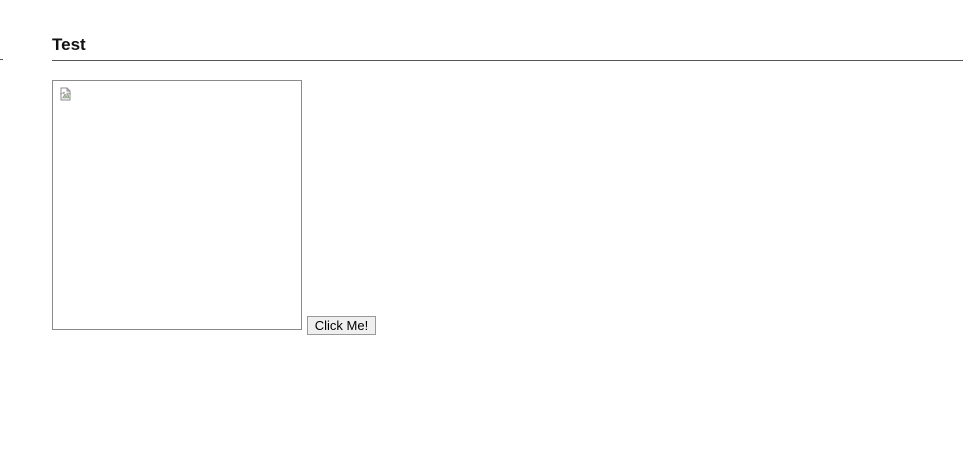 The image size is (963, 462). What do you see at coordinates (66, 93) in the screenshot?
I see `broken-image-icon` at bounding box center [66, 93].